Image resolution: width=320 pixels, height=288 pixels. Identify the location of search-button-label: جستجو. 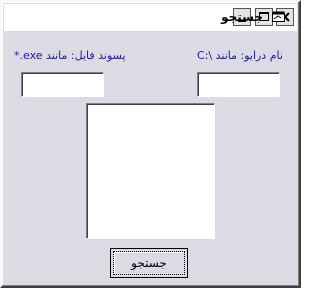
(149, 263).